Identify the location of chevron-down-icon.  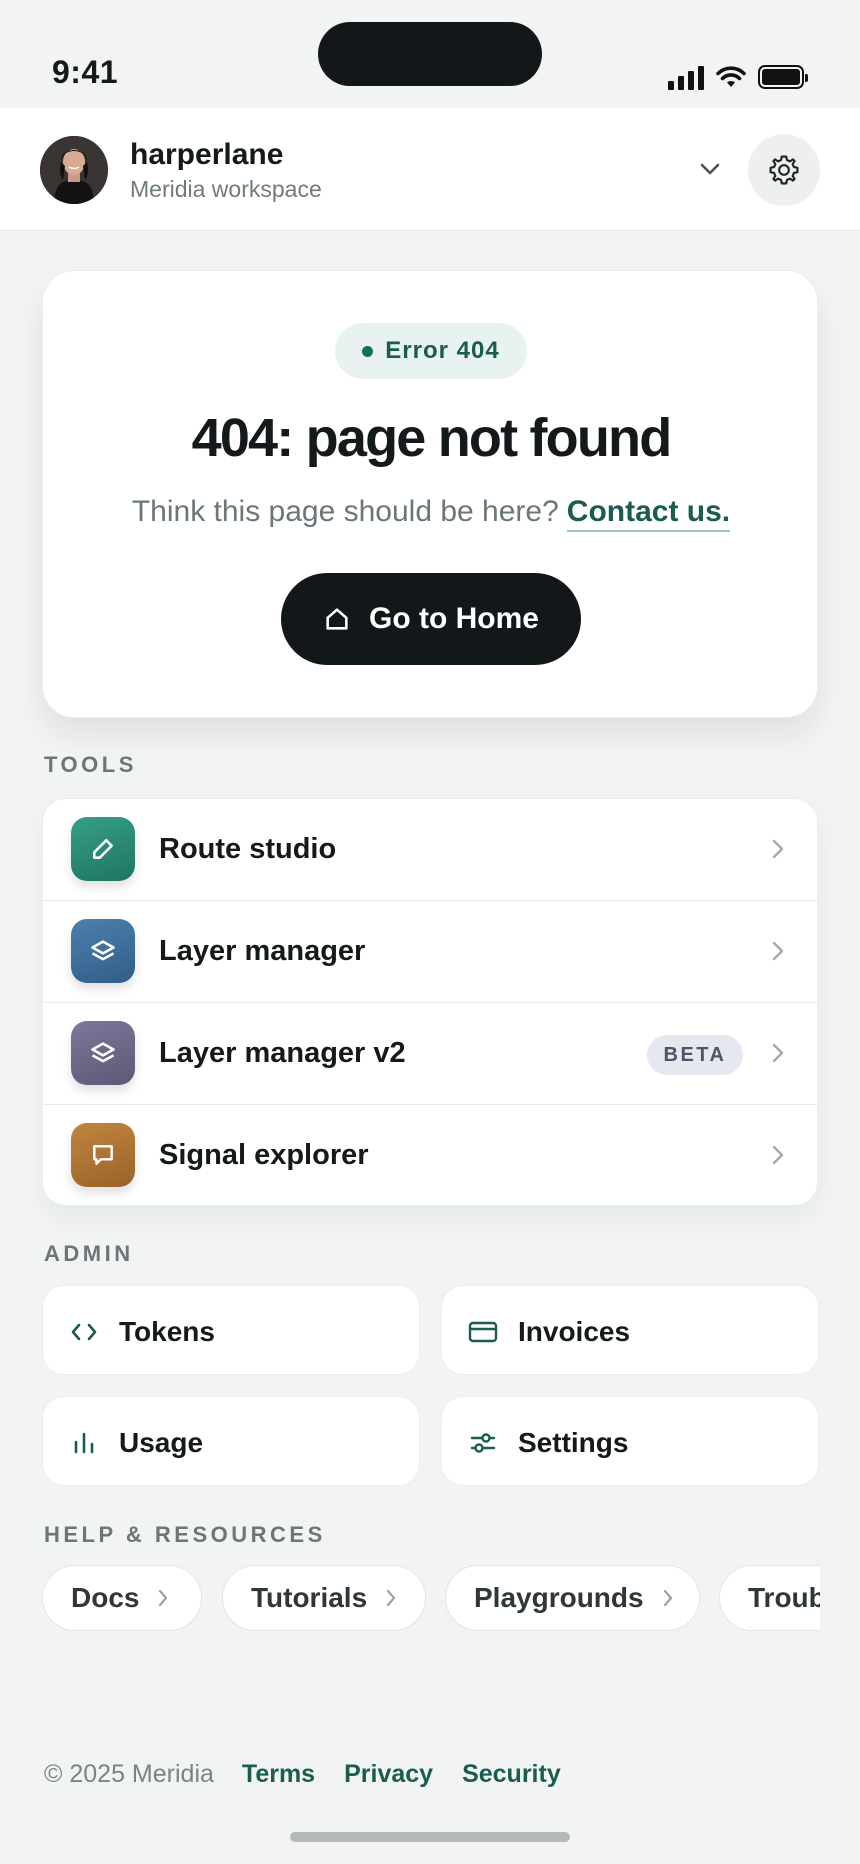
(710, 169).